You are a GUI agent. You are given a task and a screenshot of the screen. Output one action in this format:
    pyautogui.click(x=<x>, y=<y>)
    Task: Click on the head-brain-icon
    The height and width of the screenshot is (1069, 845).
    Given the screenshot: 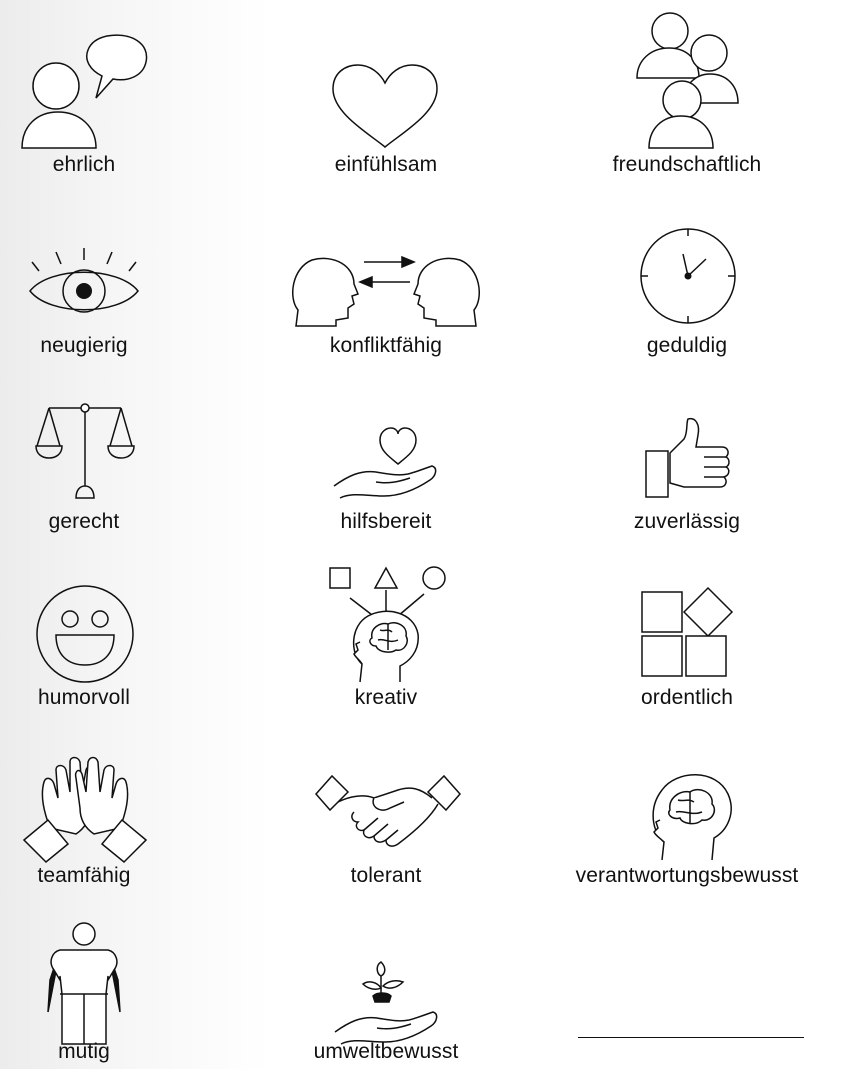 What is the action you would take?
    pyautogui.click(x=688, y=814)
    